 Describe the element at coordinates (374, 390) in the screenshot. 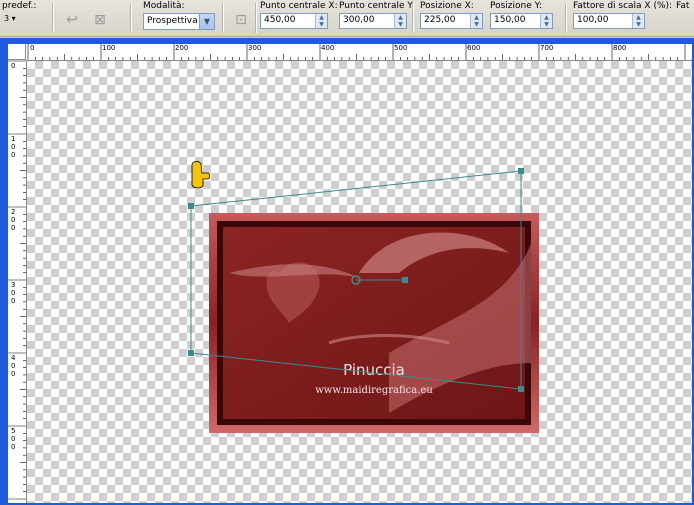

I see `watermark-url: www.maidiregrafica.eu` at that location.